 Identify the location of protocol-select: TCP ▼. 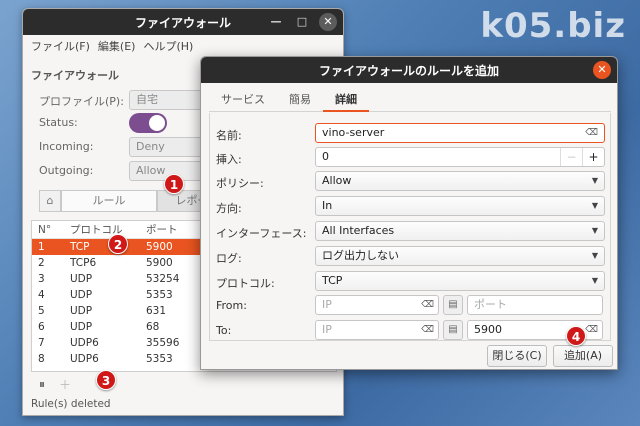
(460, 281).